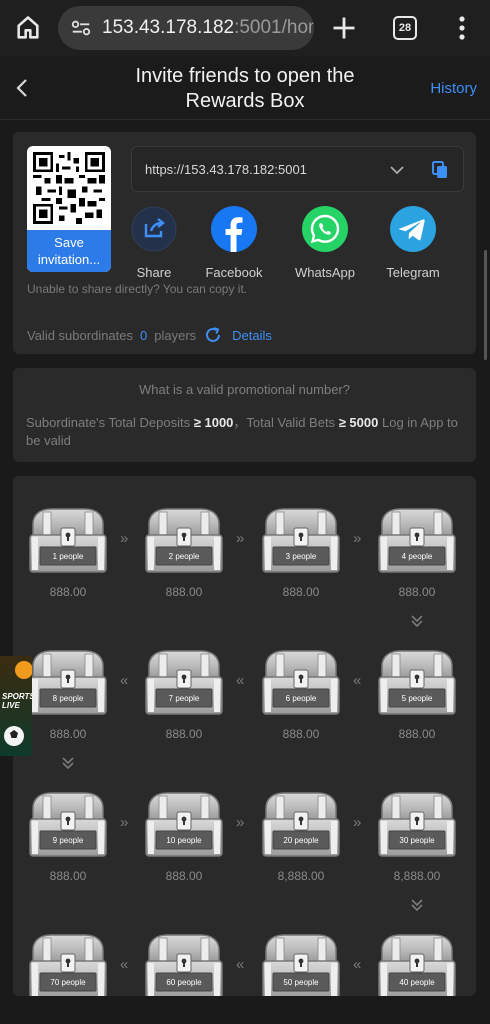  Describe the element at coordinates (485, 305) in the screenshot. I see `scrollbar-thumb` at that location.